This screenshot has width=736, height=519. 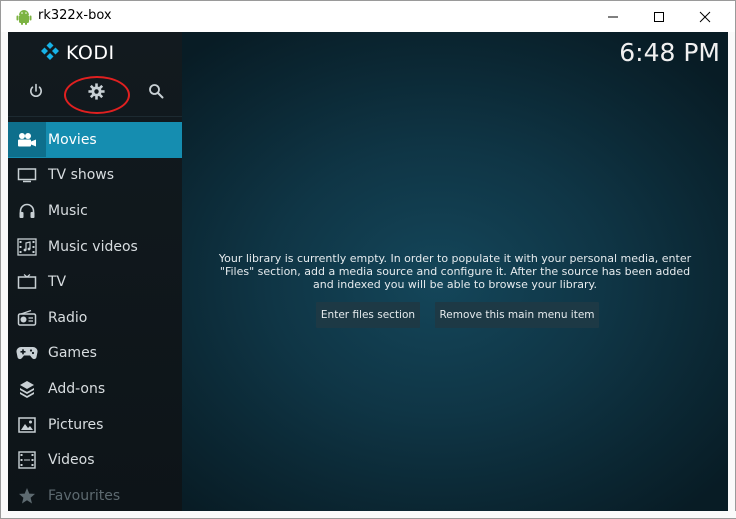 I want to click on menu-item-music: Music, so click(x=95, y=211).